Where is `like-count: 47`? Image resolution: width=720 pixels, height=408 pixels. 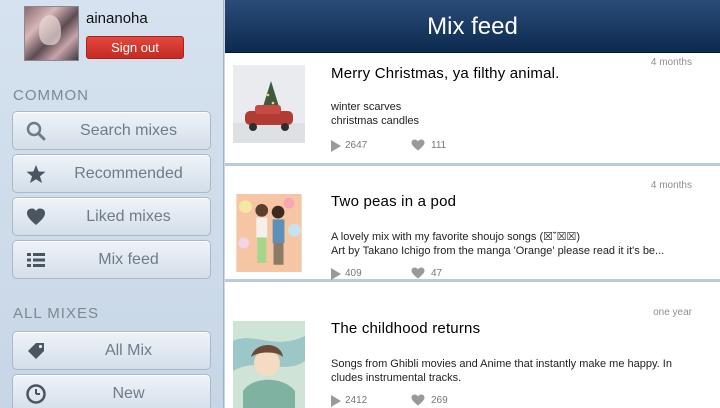 like-count: 47 is located at coordinates (437, 273).